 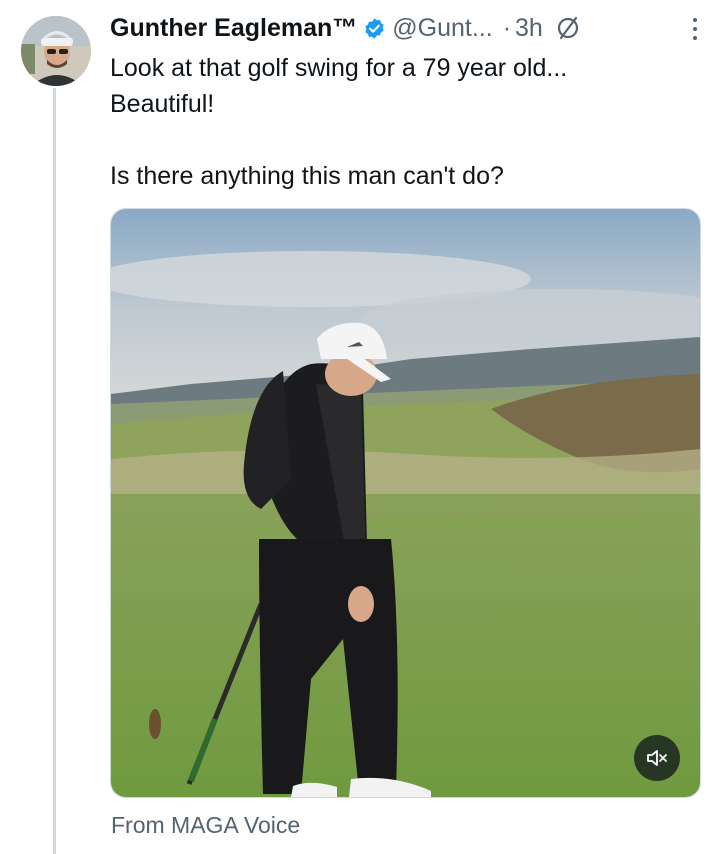 What do you see at coordinates (205, 825) in the screenshot?
I see `source-attribution: From MAGA Voice` at bounding box center [205, 825].